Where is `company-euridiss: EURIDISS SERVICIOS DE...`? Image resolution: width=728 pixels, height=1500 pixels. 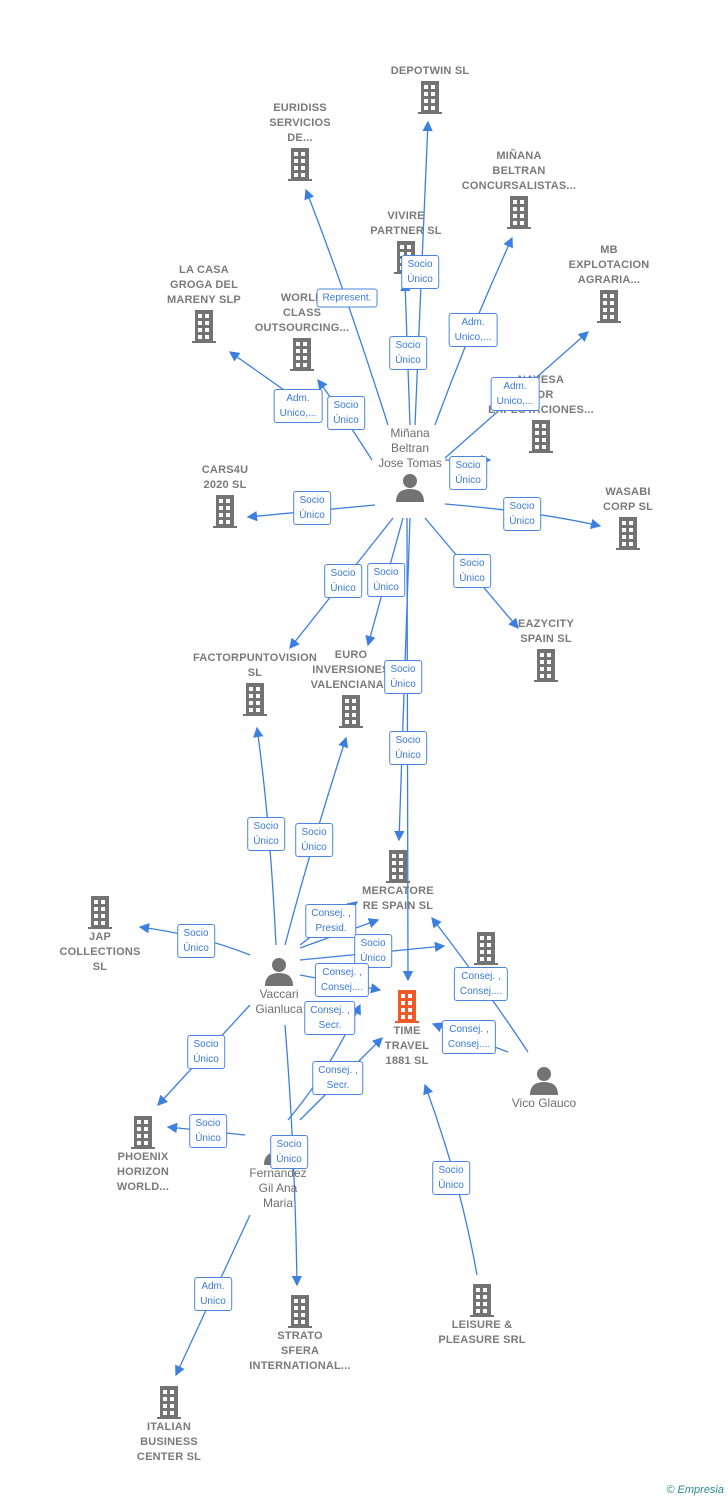
company-euridiss: EURIDISS SERVICIOS DE... is located at coordinates (300, 141).